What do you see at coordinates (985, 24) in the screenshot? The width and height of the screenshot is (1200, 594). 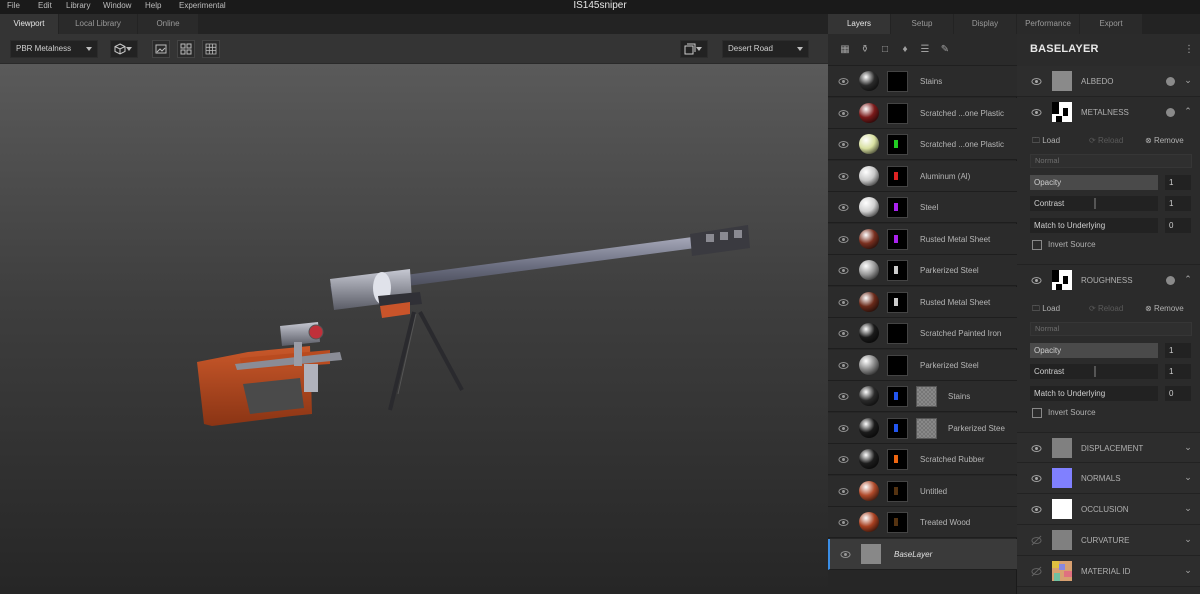 I see `tab-display: Display` at bounding box center [985, 24].